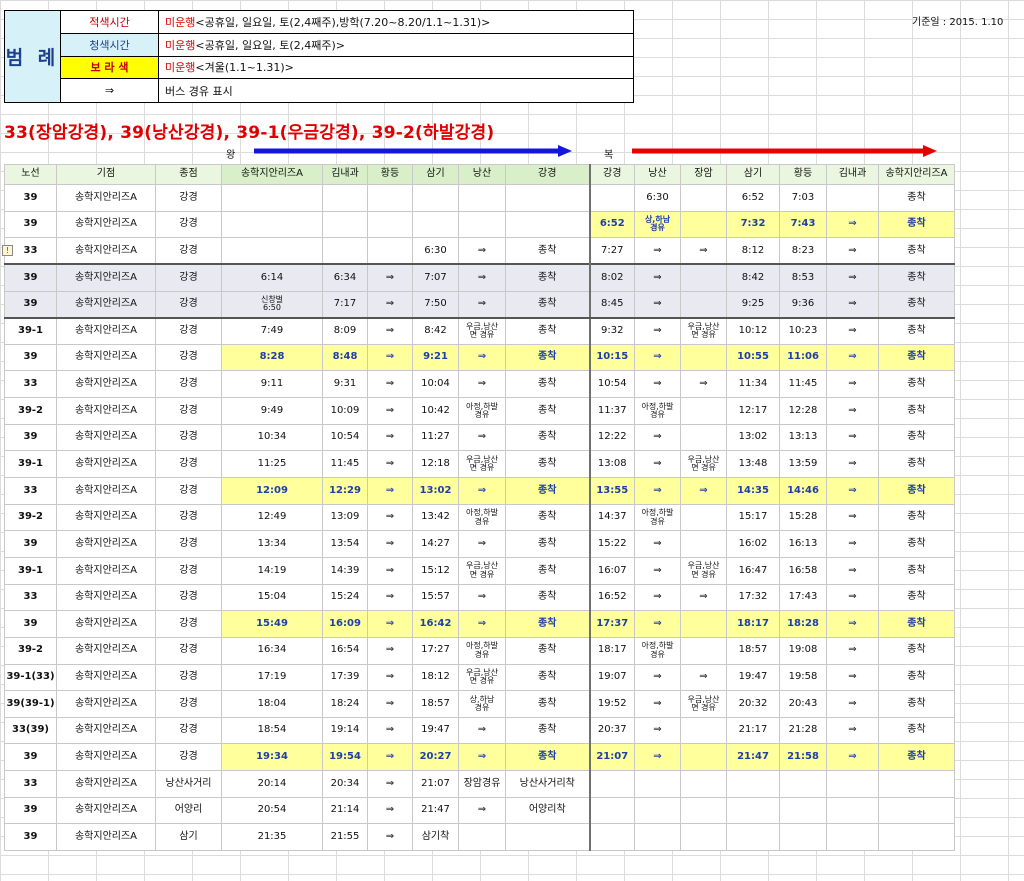 The height and width of the screenshot is (881, 1024). I want to click on timetable-cell: 10:04, so click(435, 384).